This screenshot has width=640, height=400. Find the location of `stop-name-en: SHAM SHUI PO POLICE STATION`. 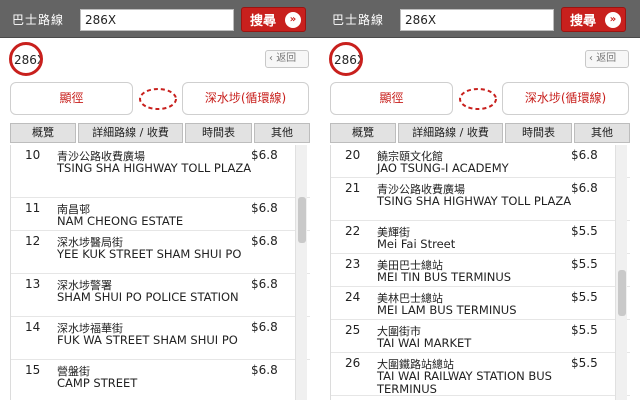

stop-name-en: SHAM SHUI PO POLICE STATION is located at coordinates (148, 297).